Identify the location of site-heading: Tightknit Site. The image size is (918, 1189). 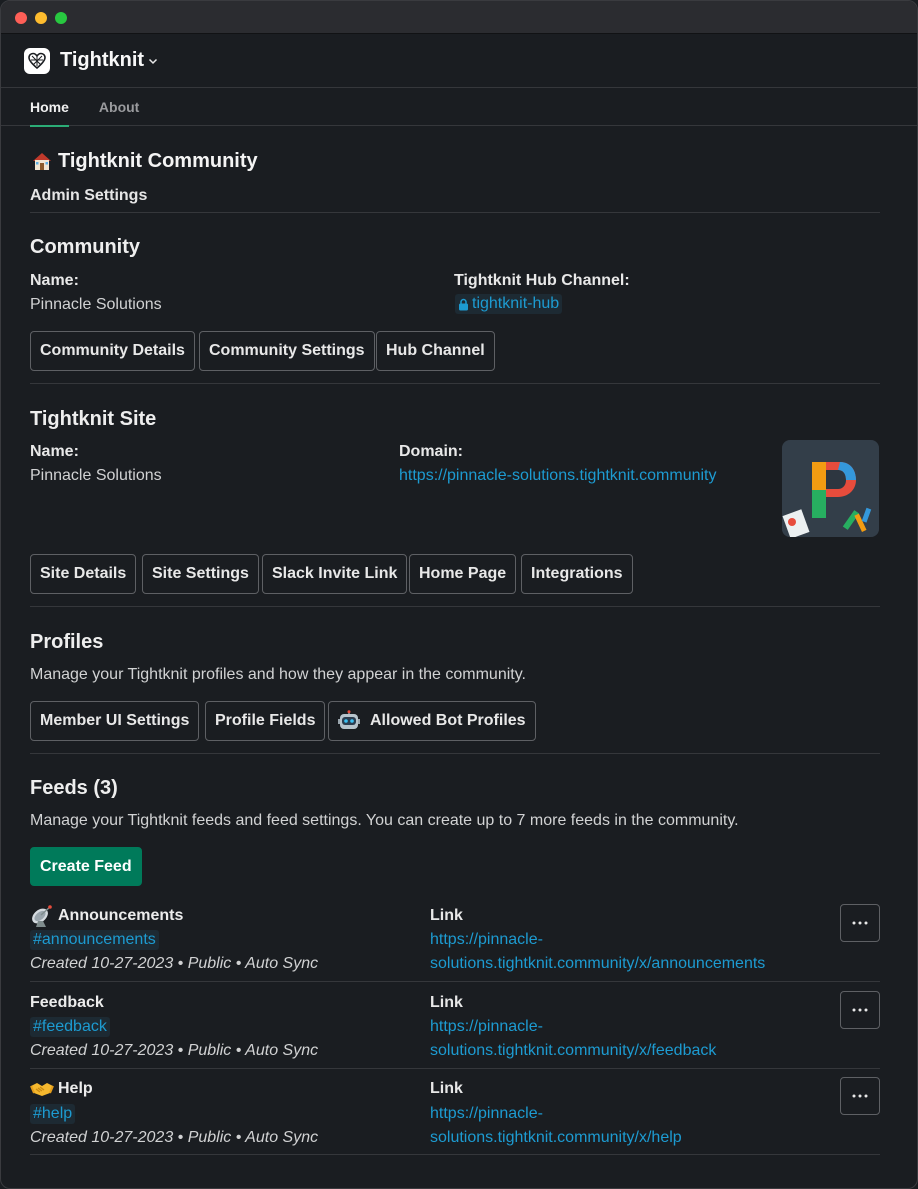
(93, 419).